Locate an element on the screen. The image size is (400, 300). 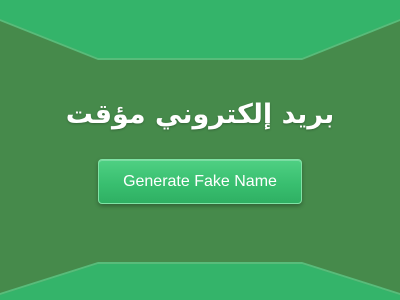
hero-title: بريد إلكتروني مؤقت is located at coordinates (200, 114).